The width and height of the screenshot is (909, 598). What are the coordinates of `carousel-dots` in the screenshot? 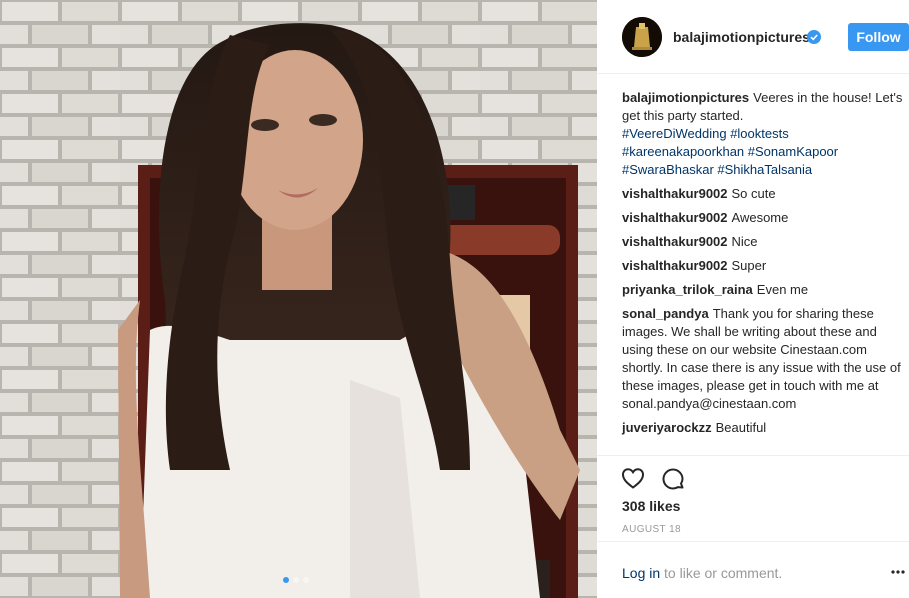 It's located at (296, 580).